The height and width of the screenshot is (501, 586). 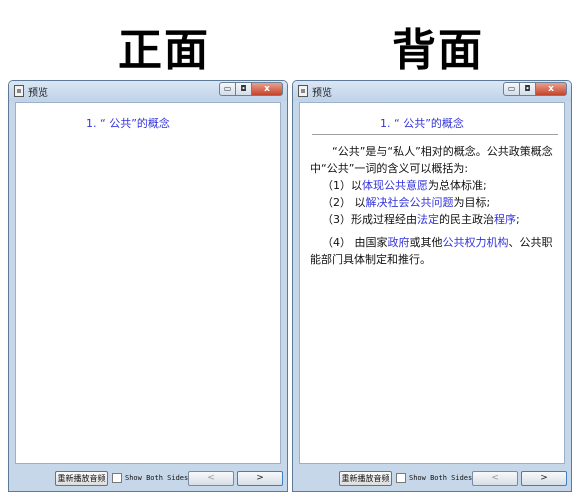 What do you see at coordinates (395, 185) in the screenshot?
I see `answer-highlight: 体现公共意愿` at bounding box center [395, 185].